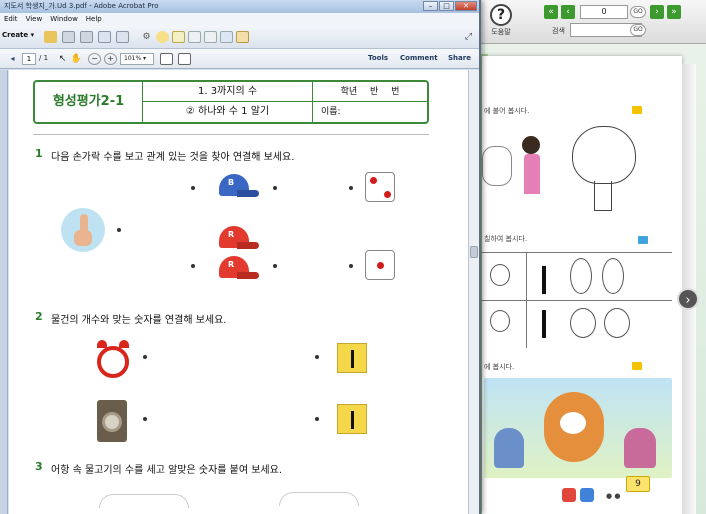 The height and width of the screenshot is (514, 706). Describe the element at coordinates (137, 59) in the screenshot. I see `zoom-select: 101% ▾` at that location.